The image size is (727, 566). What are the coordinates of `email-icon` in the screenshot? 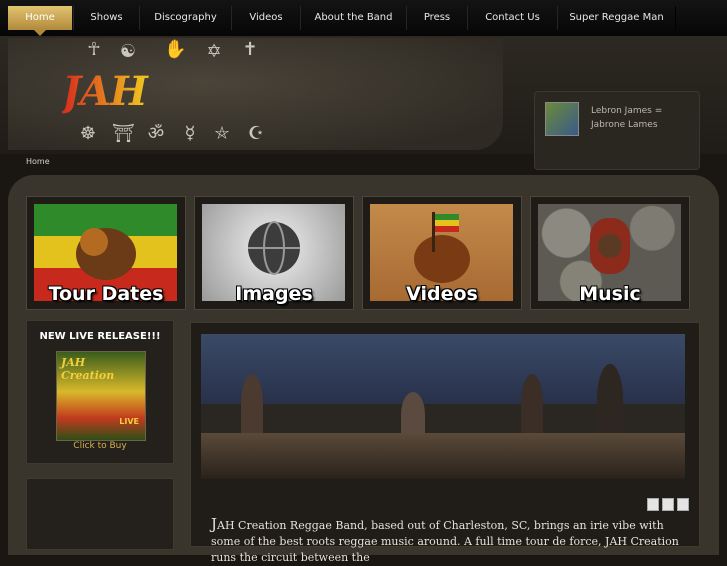 It's located at (683, 504).